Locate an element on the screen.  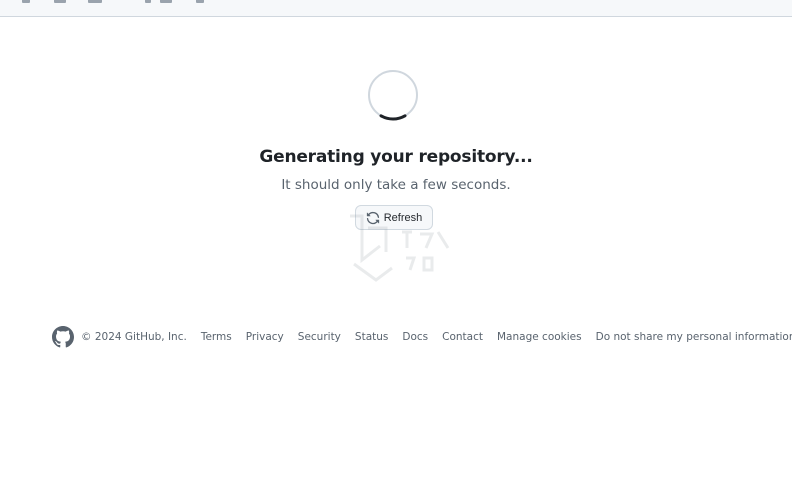
refresh-button: Refresh is located at coordinates (394, 217).